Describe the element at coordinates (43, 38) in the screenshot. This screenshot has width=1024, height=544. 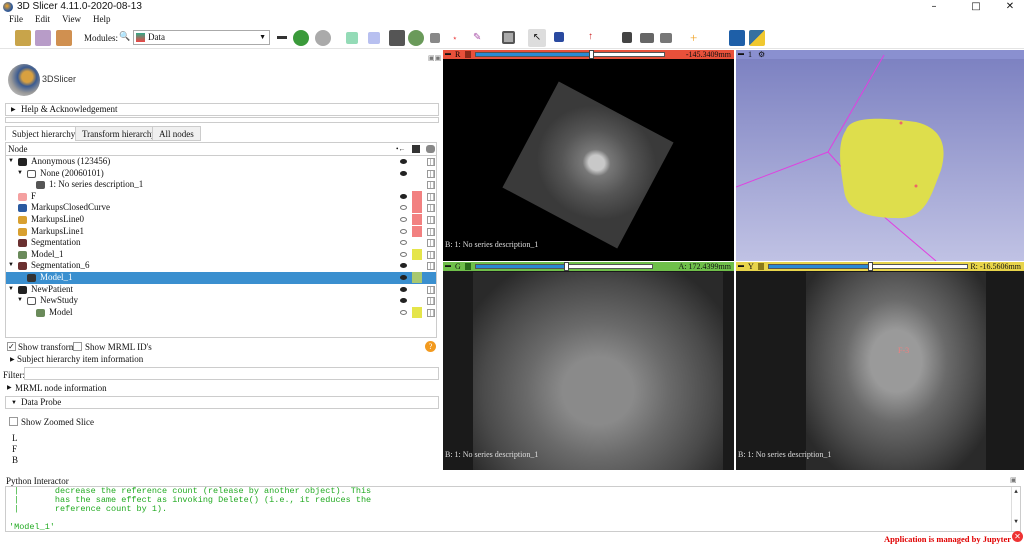
I see `load-dicom-icon` at that location.